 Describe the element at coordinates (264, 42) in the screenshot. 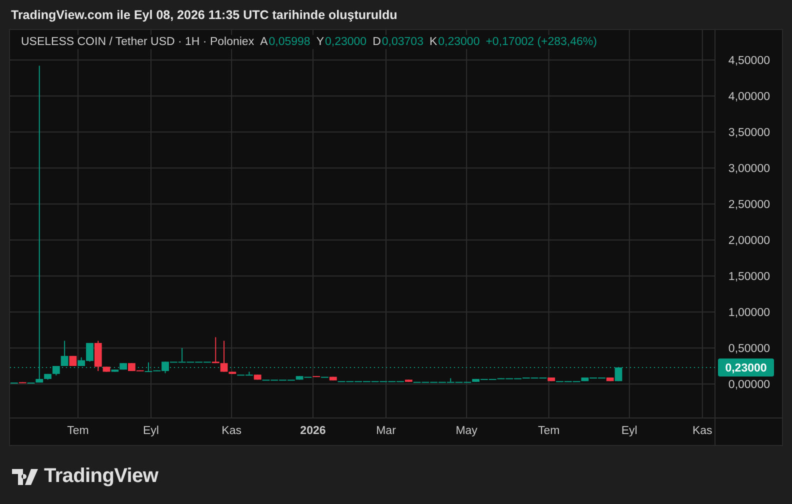

I see `ohlc-label: A` at that location.